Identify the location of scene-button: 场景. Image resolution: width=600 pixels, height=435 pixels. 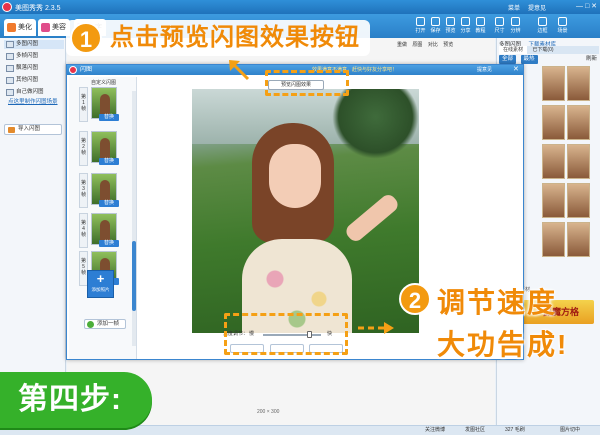
(562, 25).